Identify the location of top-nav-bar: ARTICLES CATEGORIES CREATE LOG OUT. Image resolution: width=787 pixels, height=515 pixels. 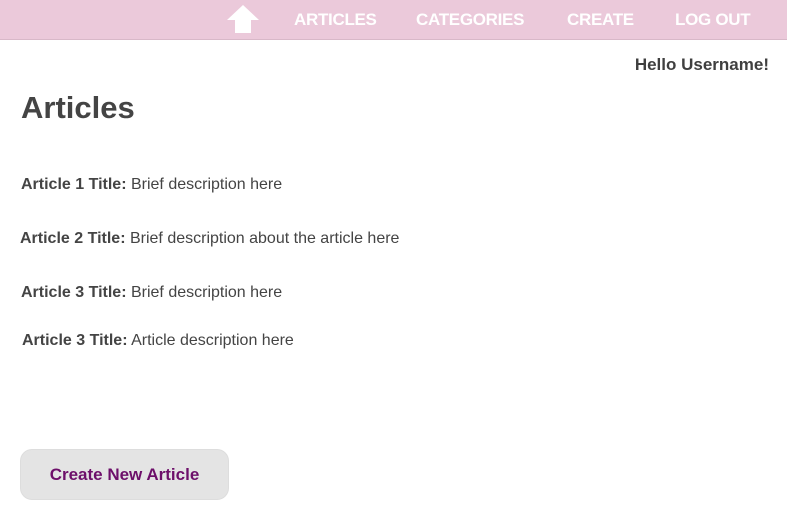
(393, 20).